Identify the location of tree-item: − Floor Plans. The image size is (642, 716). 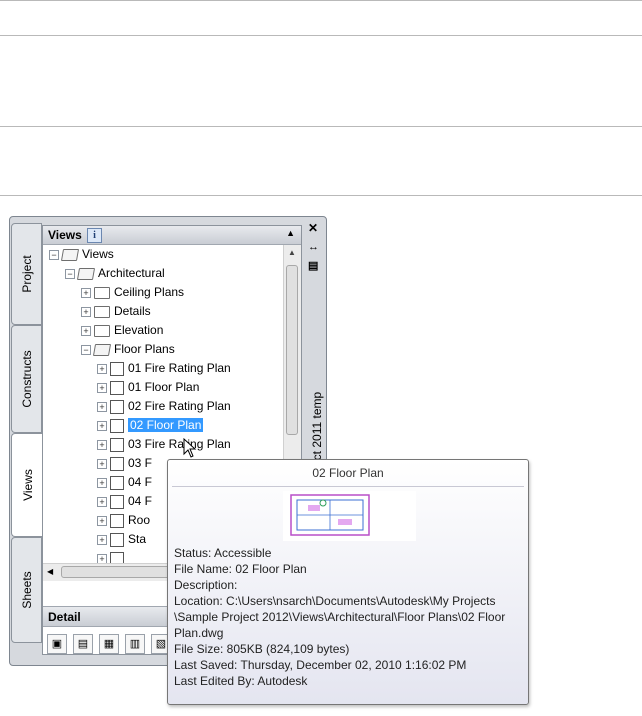
(128, 349).